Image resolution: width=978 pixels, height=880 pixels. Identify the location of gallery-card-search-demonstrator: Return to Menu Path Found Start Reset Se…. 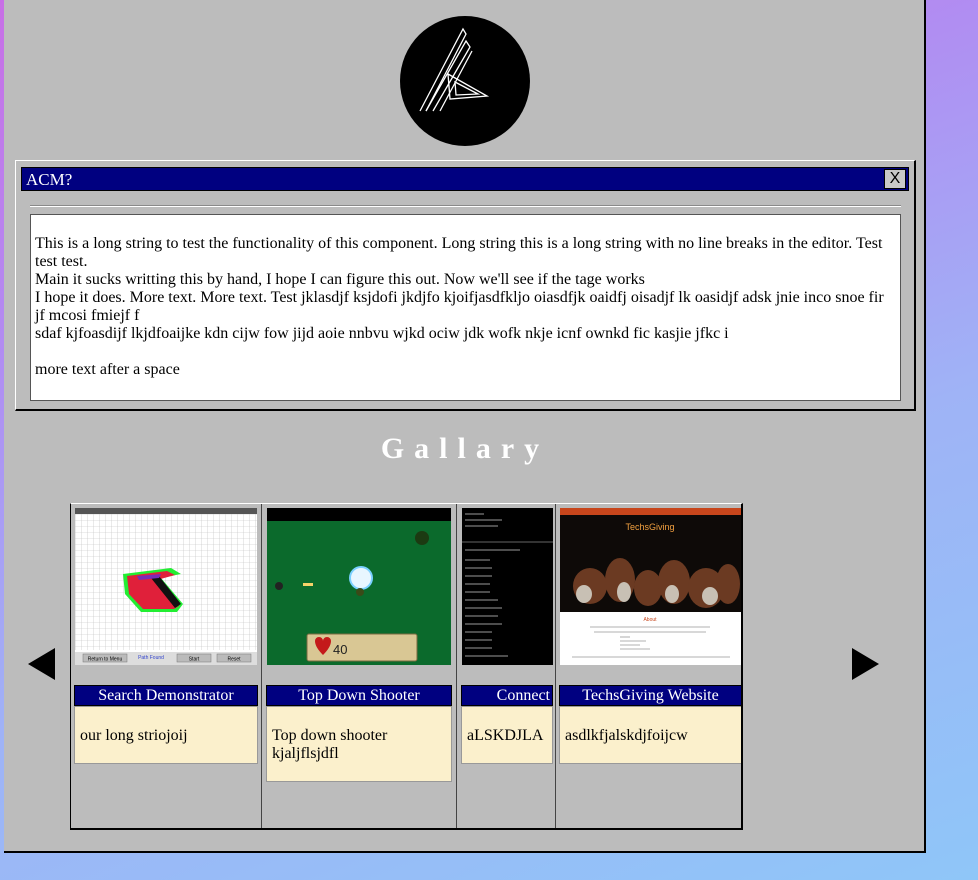
(166, 666).